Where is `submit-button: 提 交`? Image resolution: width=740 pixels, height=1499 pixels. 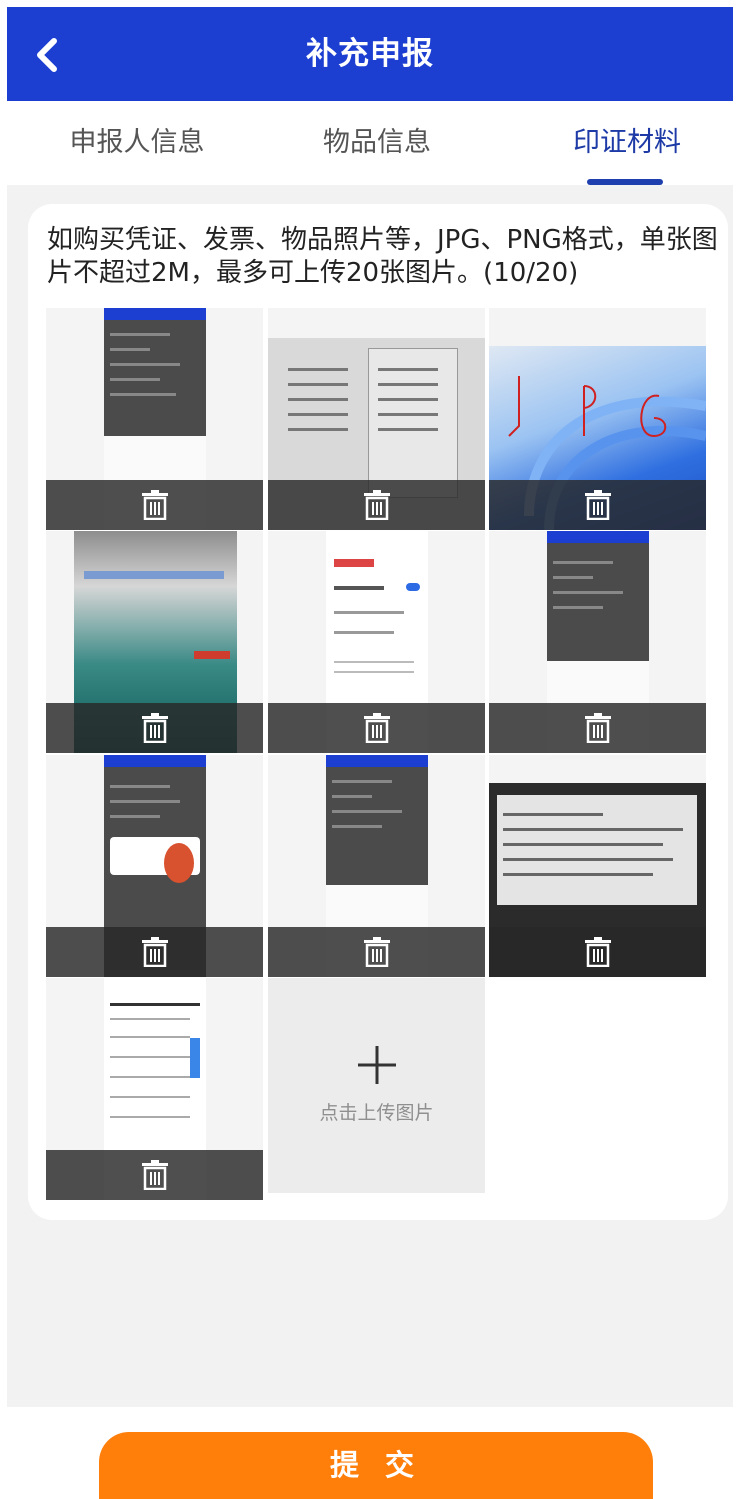
submit-button: 提 交 is located at coordinates (376, 1465).